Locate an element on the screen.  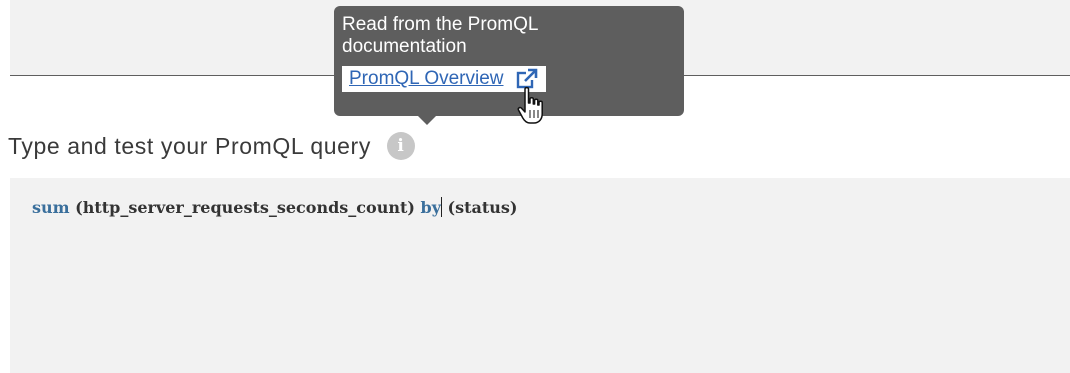
query-heading: Type and test your PromQL query i is located at coordinates (211, 146).